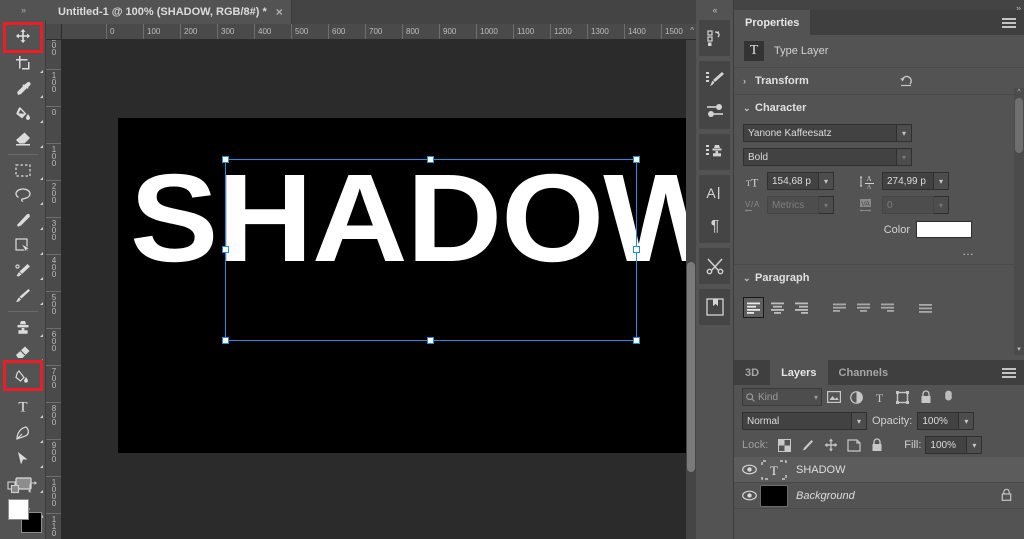  What do you see at coordinates (18, 509) in the screenshot?
I see `foreground-color-swatch` at bounding box center [18, 509].